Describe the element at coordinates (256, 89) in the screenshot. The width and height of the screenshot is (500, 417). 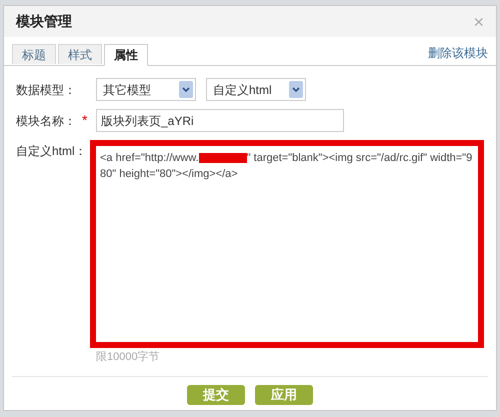
I see `dropdown-select: 自定义html` at that location.